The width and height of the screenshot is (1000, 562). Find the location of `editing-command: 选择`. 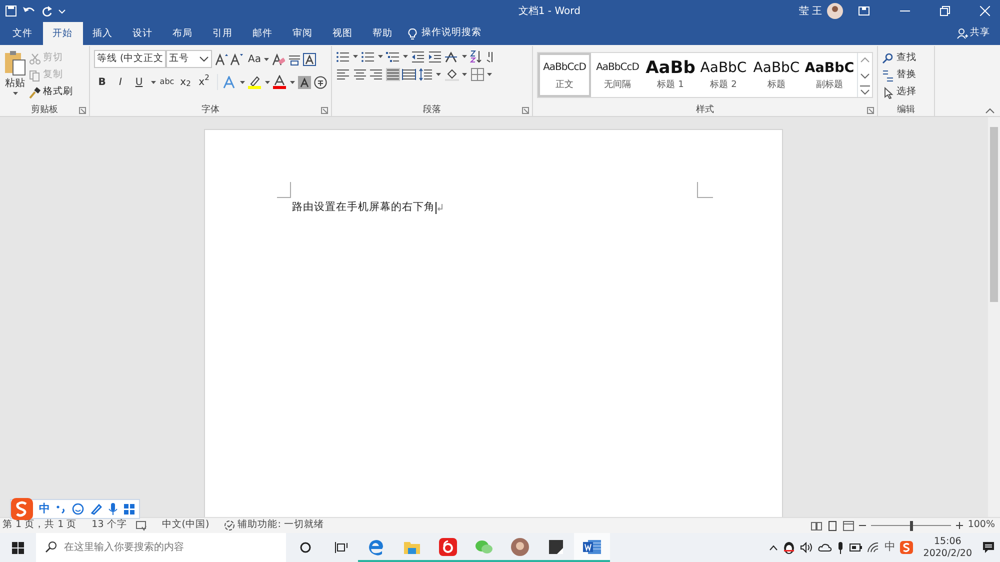

editing-command: 选择 is located at coordinates (906, 92).